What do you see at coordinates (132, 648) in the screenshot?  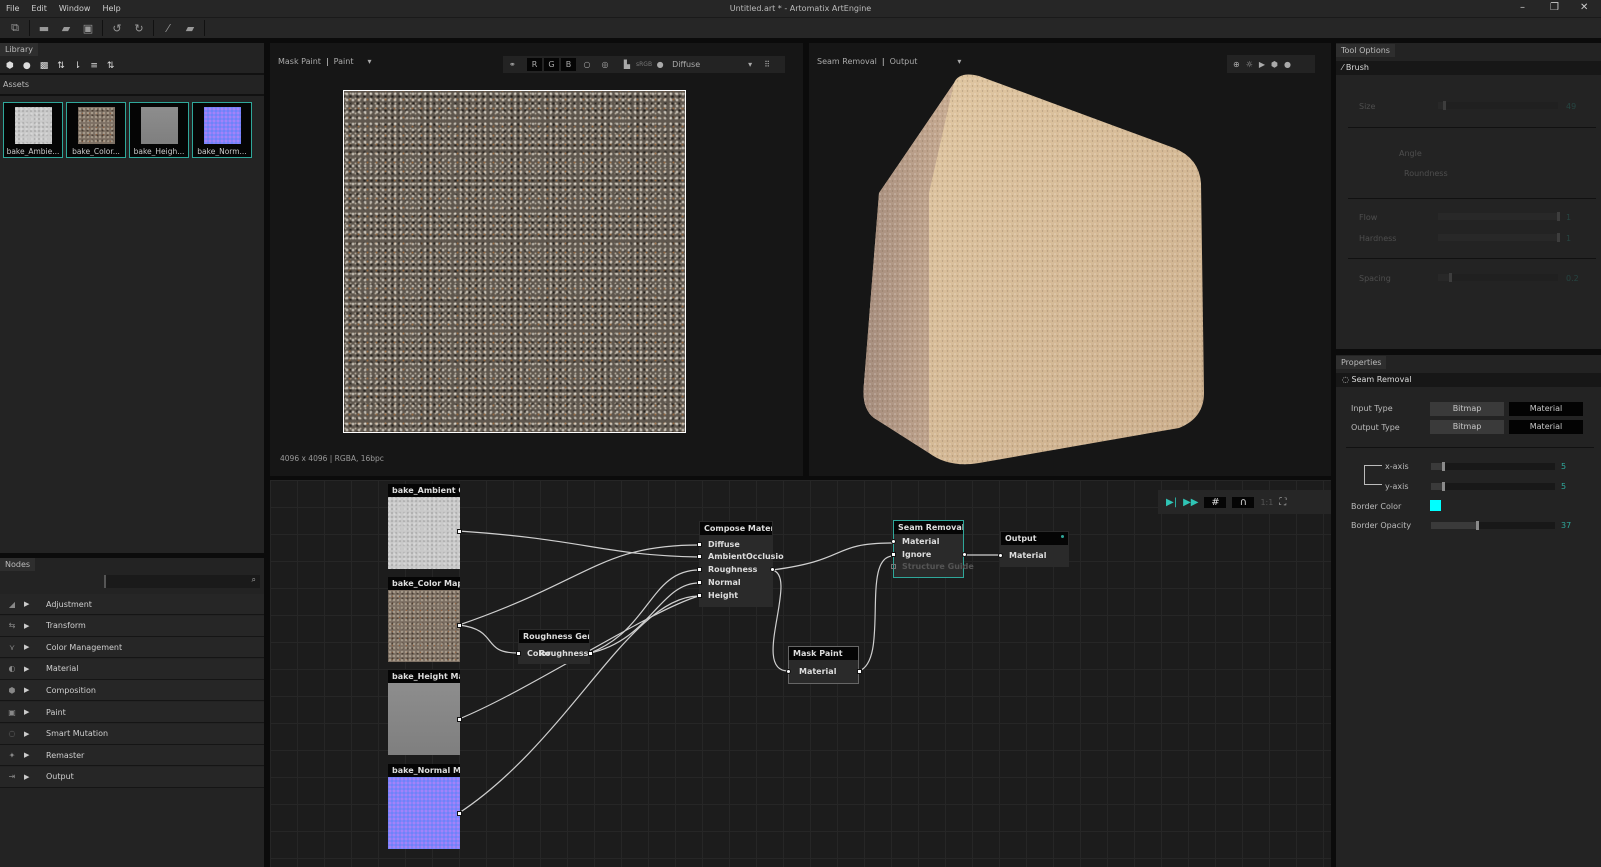 I see `node-category-color-management: ⋎ ▶ Color Management` at bounding box center [132, 648].